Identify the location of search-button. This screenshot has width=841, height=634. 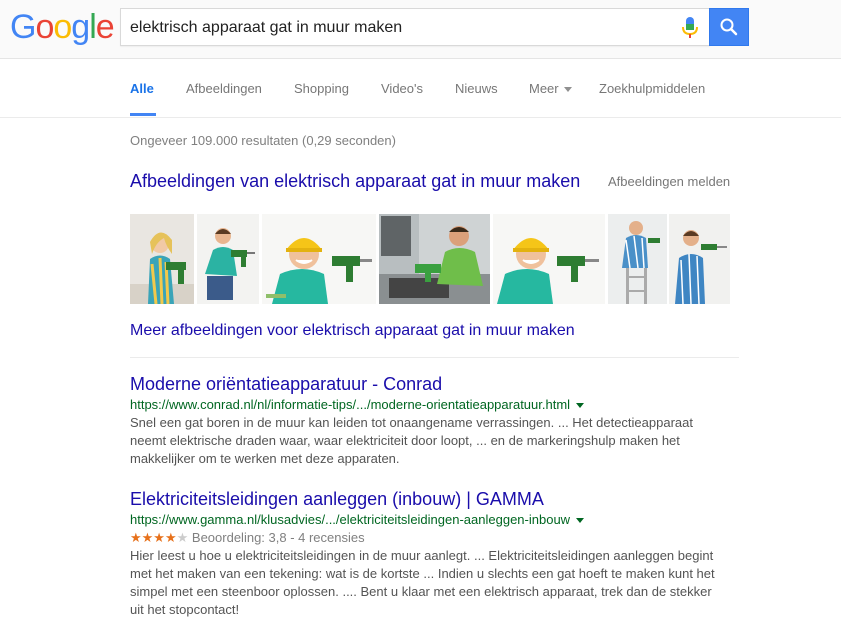
(729, 27).